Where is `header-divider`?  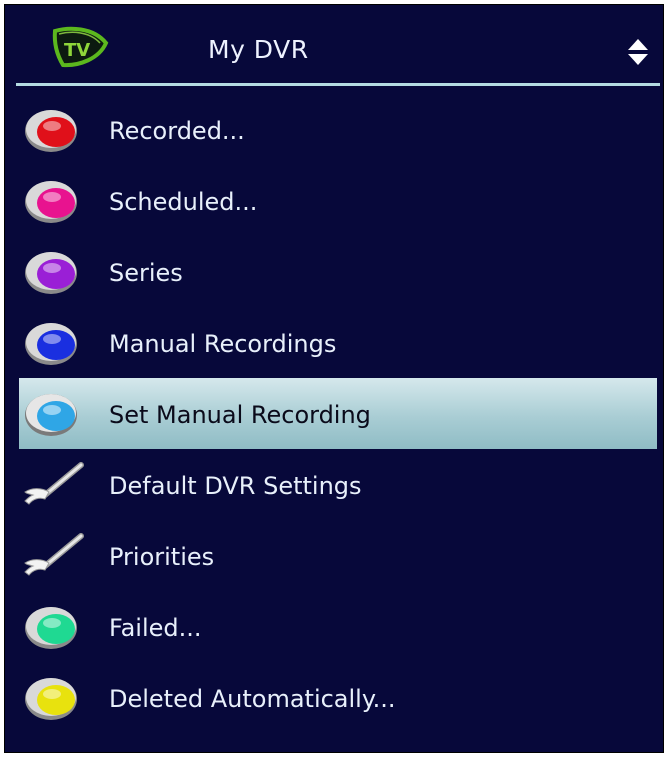 header-divider is located at coordinates (338, 84).